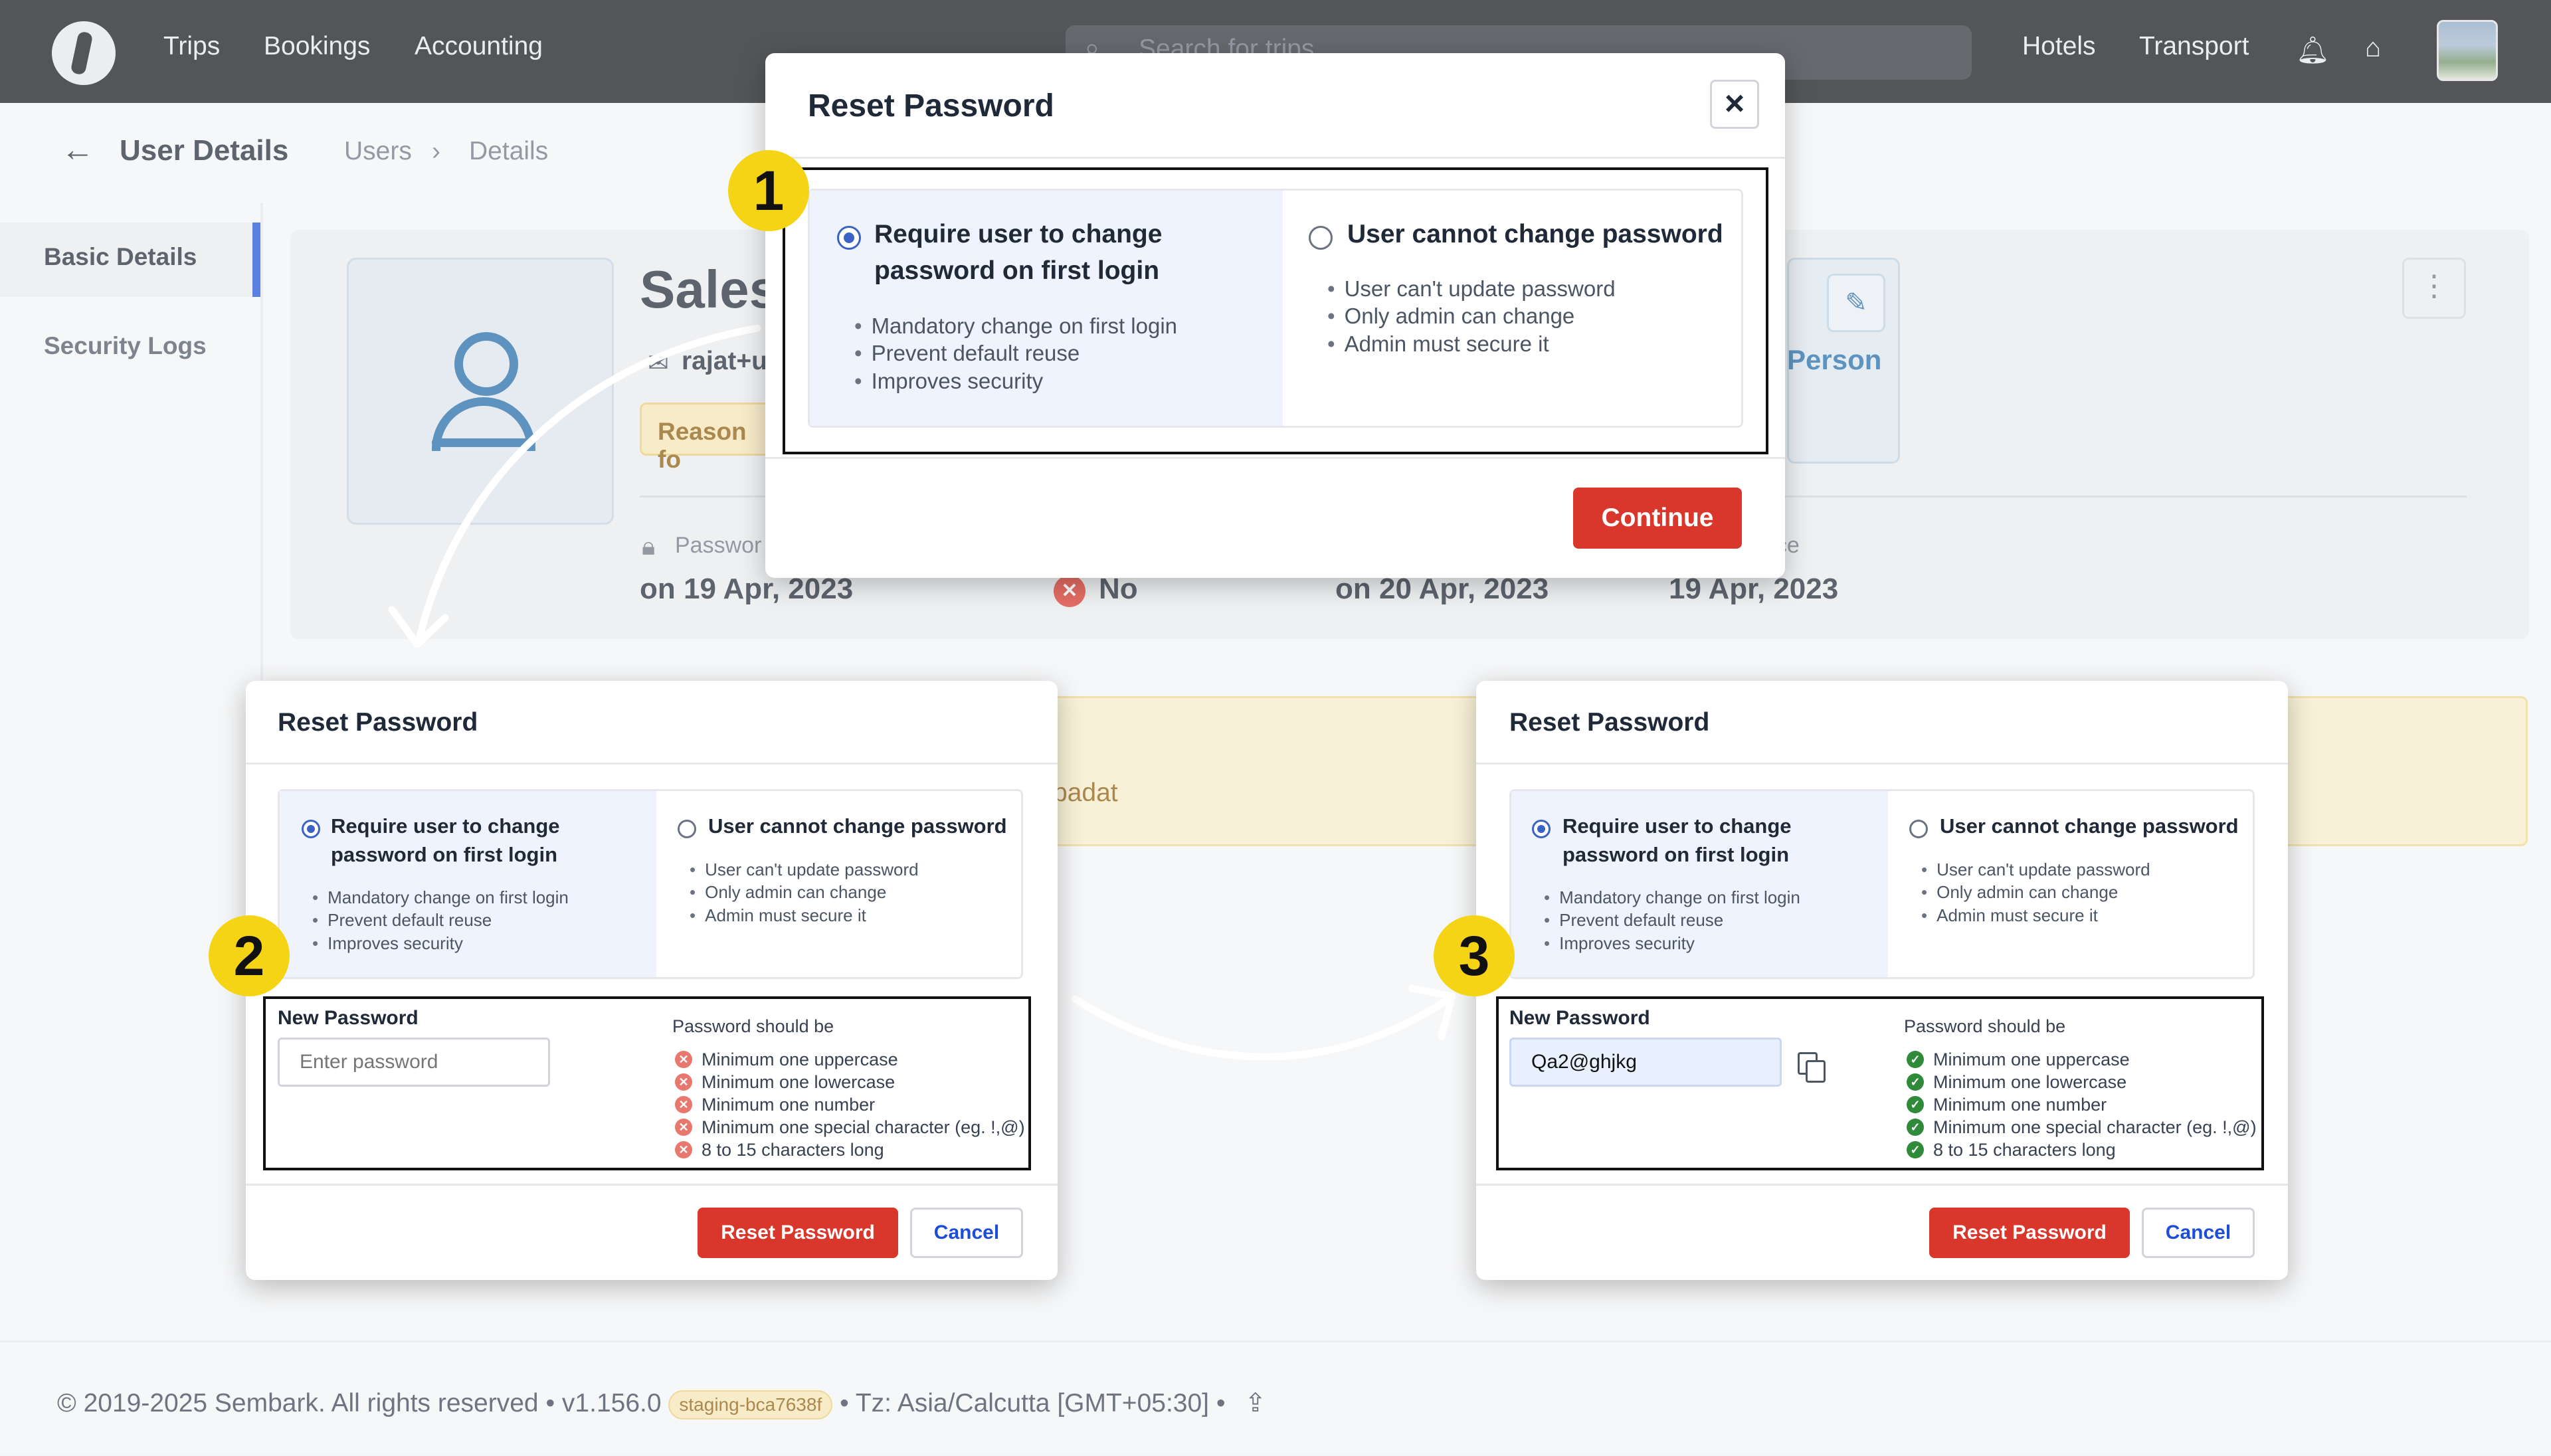  I want to click on modal2-password-input, so click(414, 1062).